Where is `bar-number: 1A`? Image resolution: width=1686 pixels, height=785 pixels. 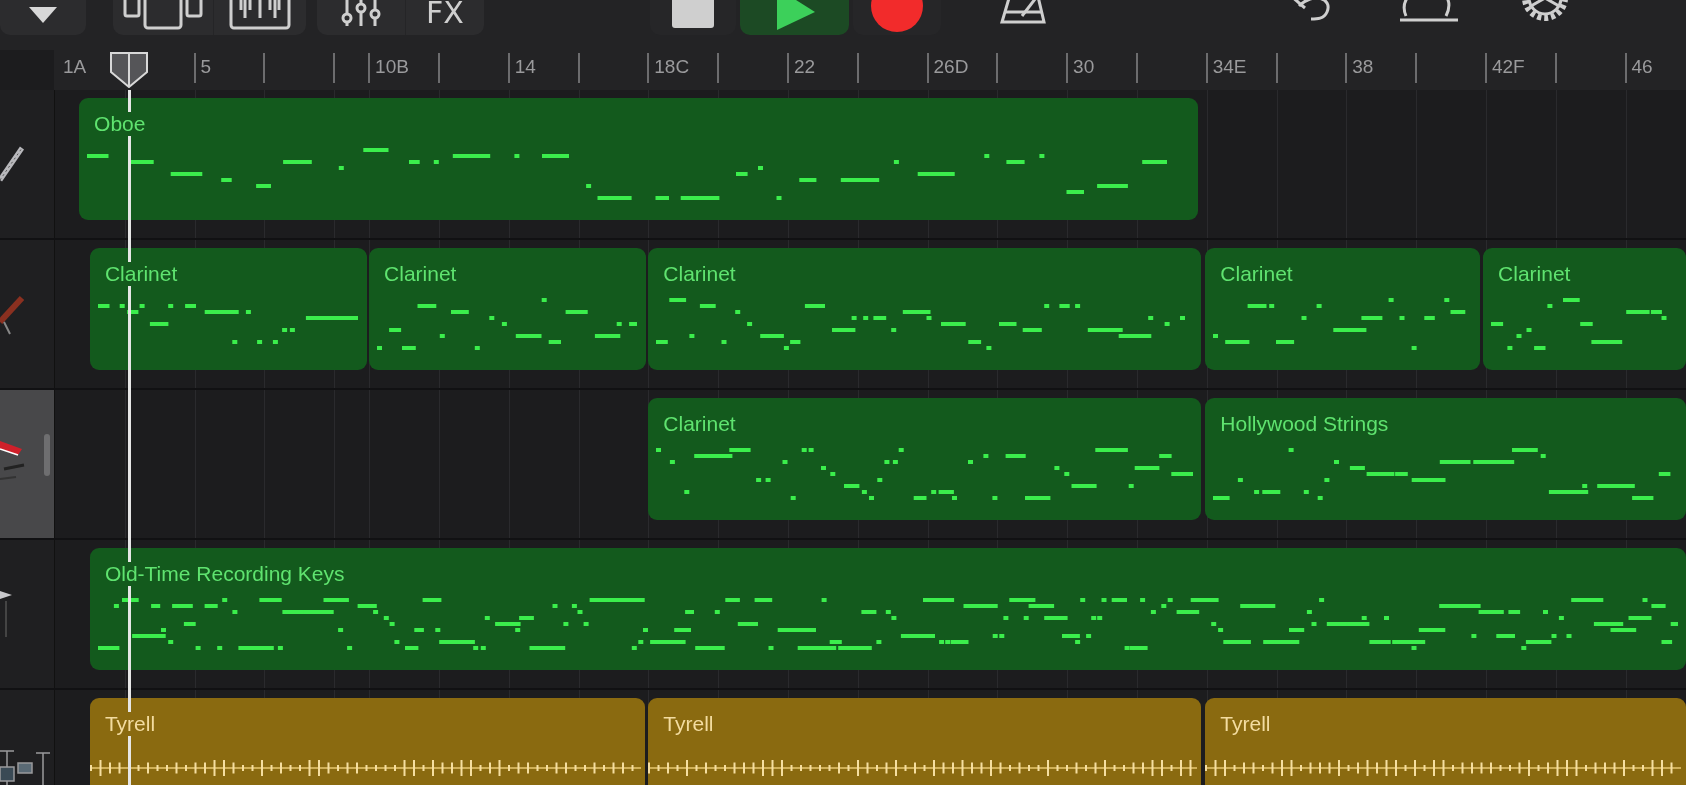
bar-number: 1A is located at coordinates (75, 67).